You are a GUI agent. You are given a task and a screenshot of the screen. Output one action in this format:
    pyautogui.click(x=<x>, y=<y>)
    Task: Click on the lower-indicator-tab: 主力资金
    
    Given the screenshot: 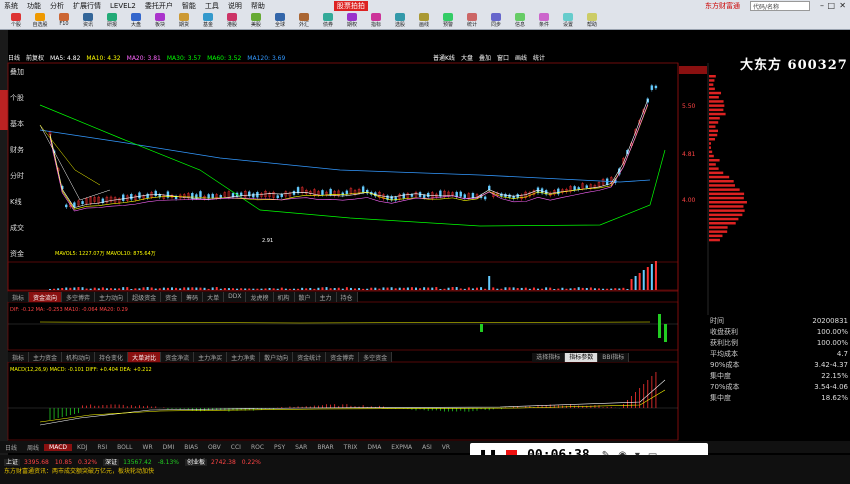 What is the action you would take?
    pyautogui.click(x=46, y=357)
    